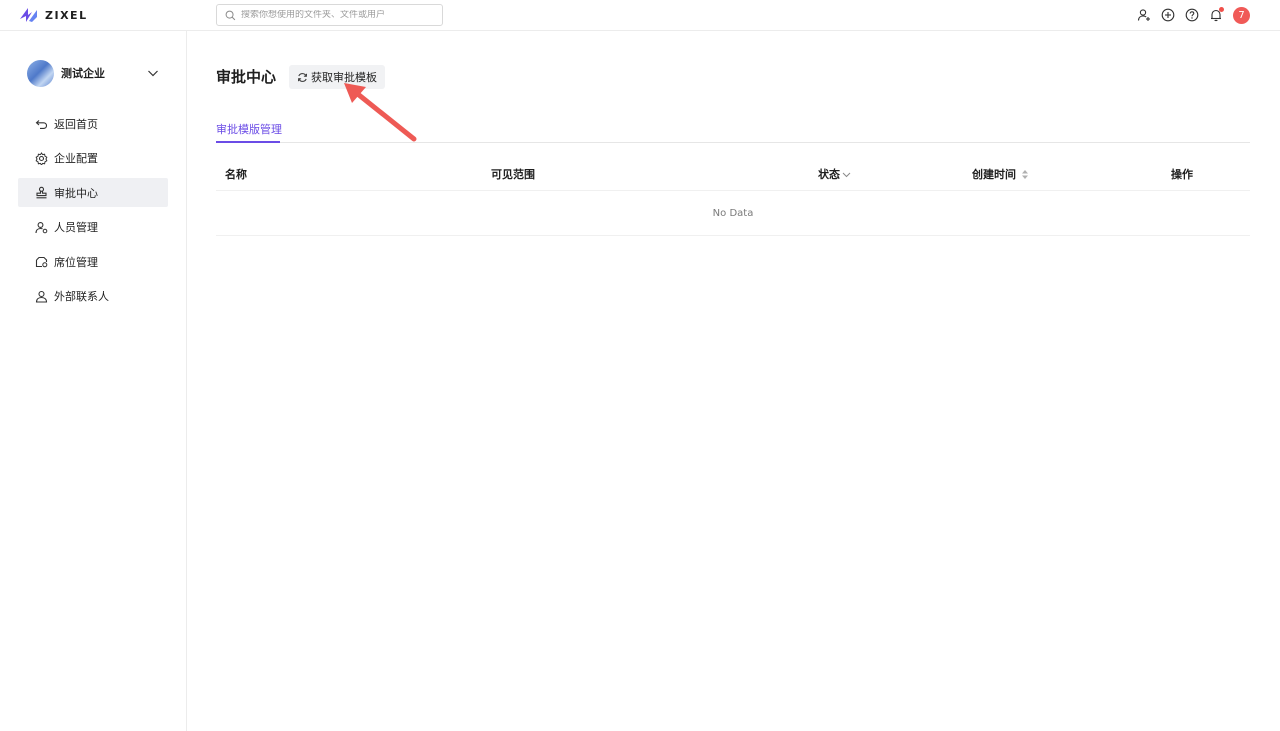 This screenshot has width=1280, height=731. I want to click on search-icon, so click(230, 15).